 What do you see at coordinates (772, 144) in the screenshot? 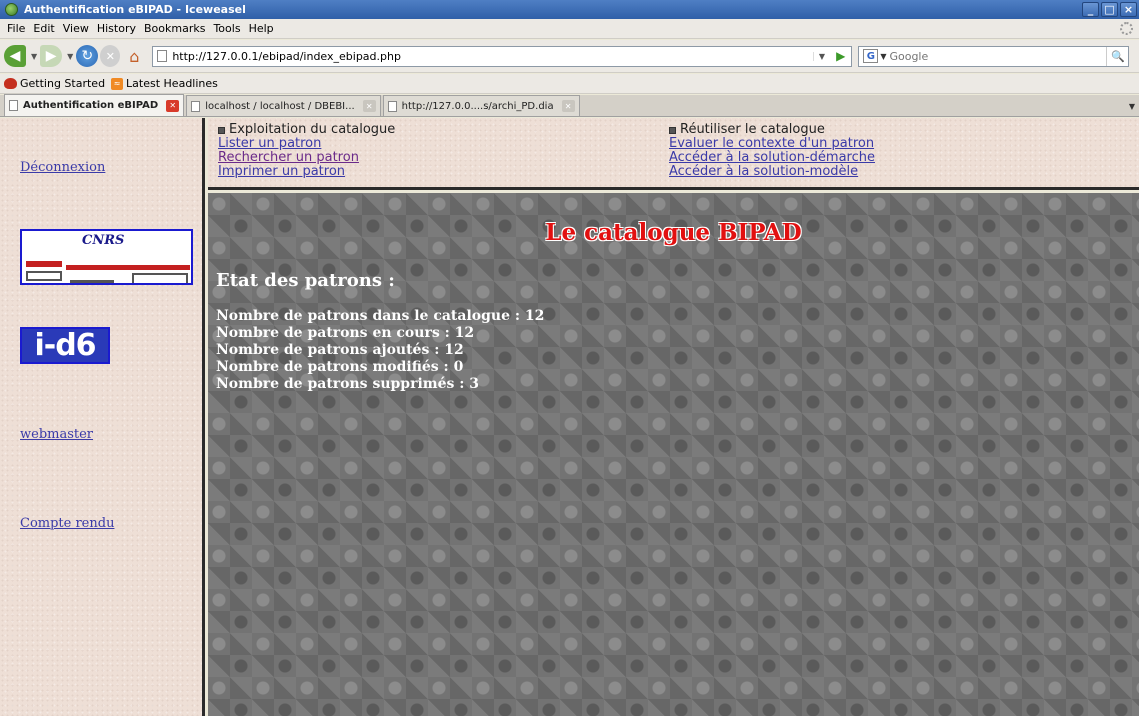
I see `evaluate-context-link: Evaluer le contexte d'un patron` at bounding box center [772, 144].